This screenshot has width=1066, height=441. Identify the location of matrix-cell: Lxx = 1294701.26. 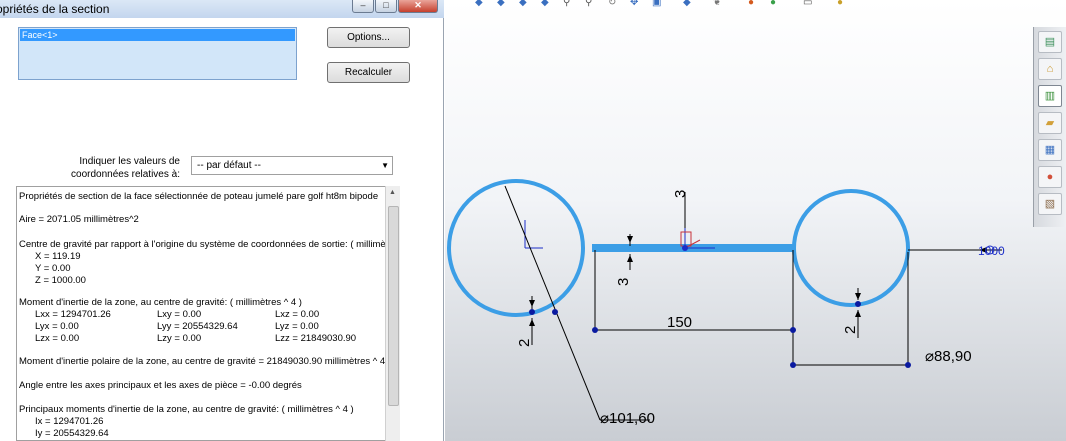
(73, 314).